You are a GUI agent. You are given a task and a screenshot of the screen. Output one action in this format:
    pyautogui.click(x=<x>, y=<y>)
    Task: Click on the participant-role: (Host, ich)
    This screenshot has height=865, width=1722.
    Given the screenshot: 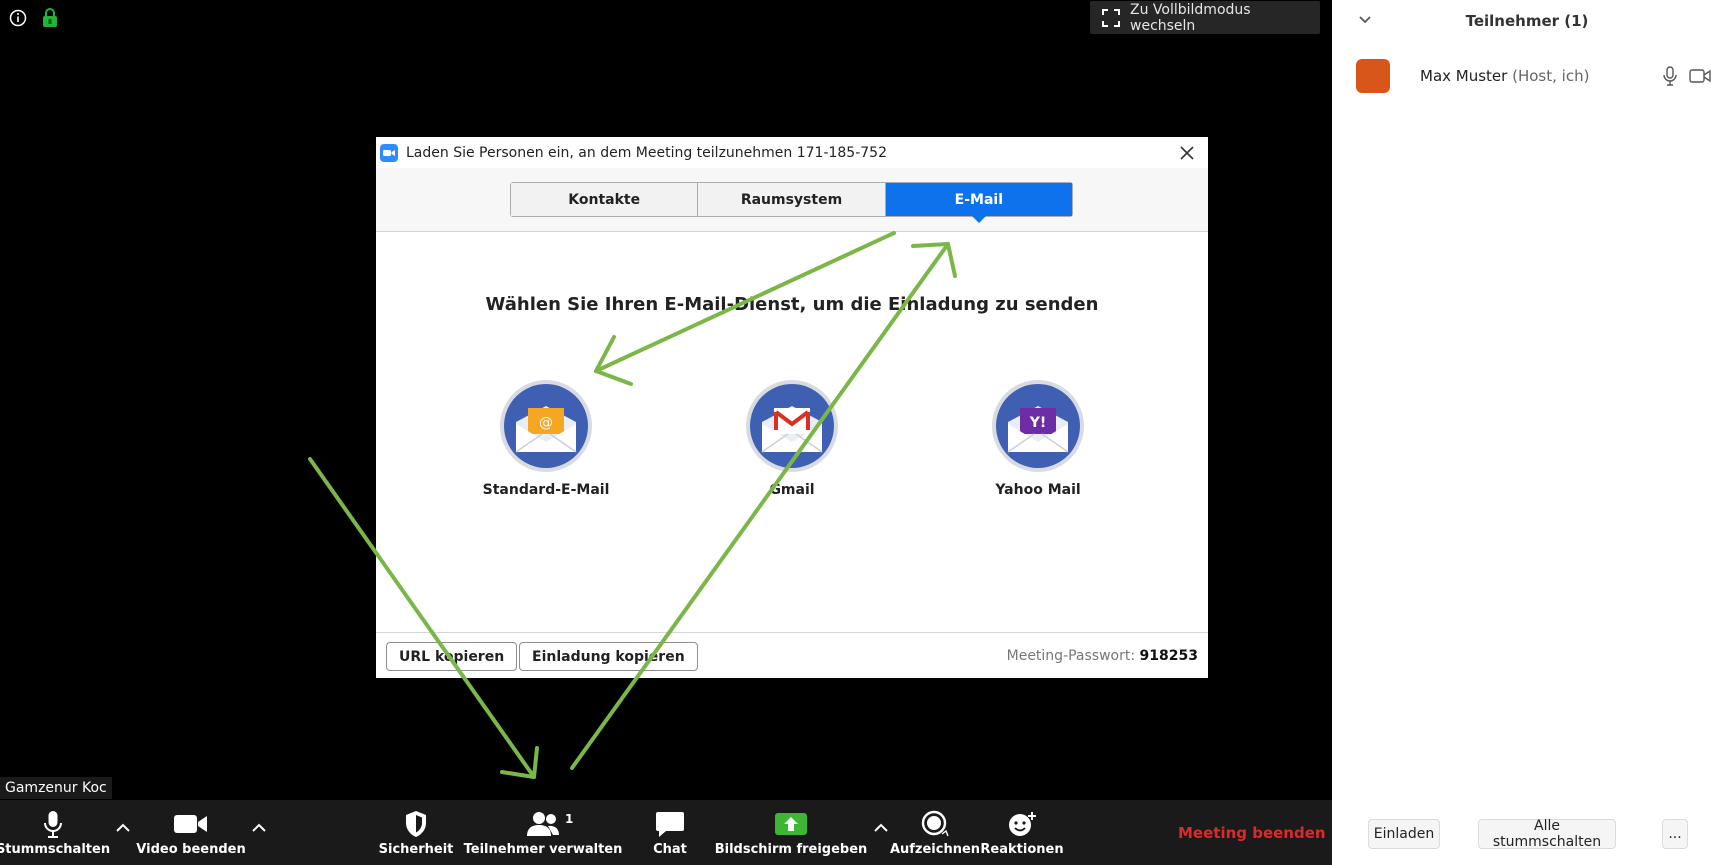 What is the action you would take?
    pyautogui.click(x=1551, y=76)
    